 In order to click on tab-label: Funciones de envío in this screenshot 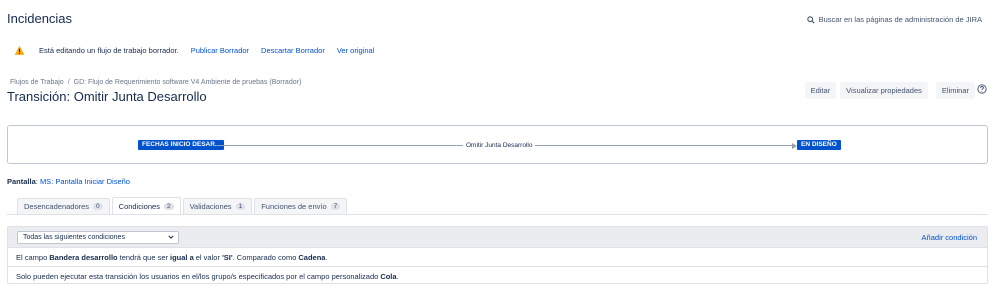, I will do `click(294, 206)`.